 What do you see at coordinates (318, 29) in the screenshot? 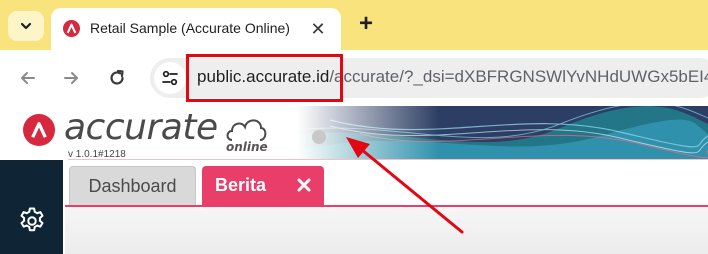
I see `tab-close-icon: ✕` at bounding box center [318, 29].